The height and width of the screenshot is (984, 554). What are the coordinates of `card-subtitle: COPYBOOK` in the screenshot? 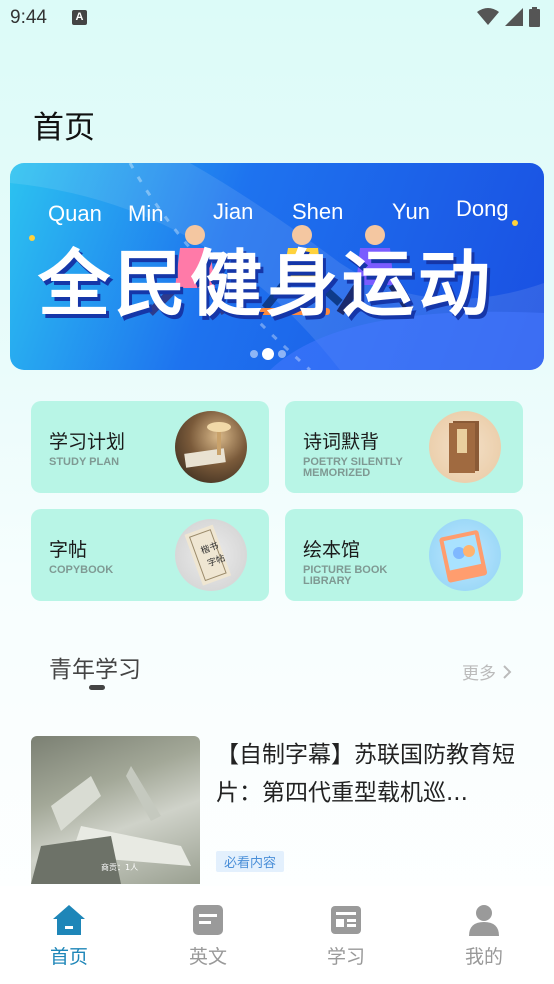 It's located at (81, 570).